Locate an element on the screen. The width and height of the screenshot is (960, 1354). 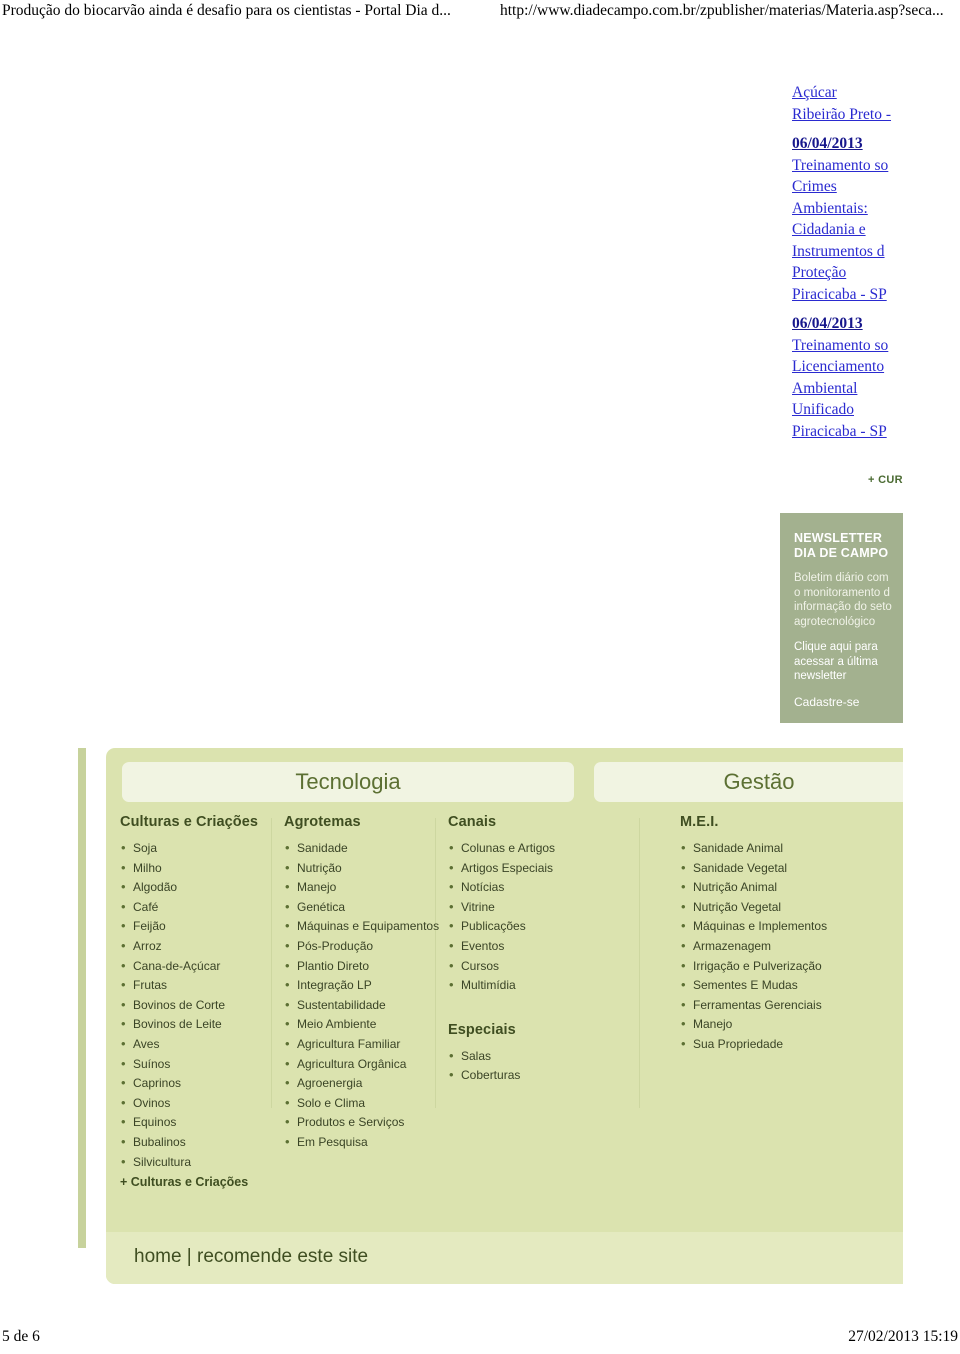
list-item: Sanidade Vegetal is located at coordinates (791, 868).